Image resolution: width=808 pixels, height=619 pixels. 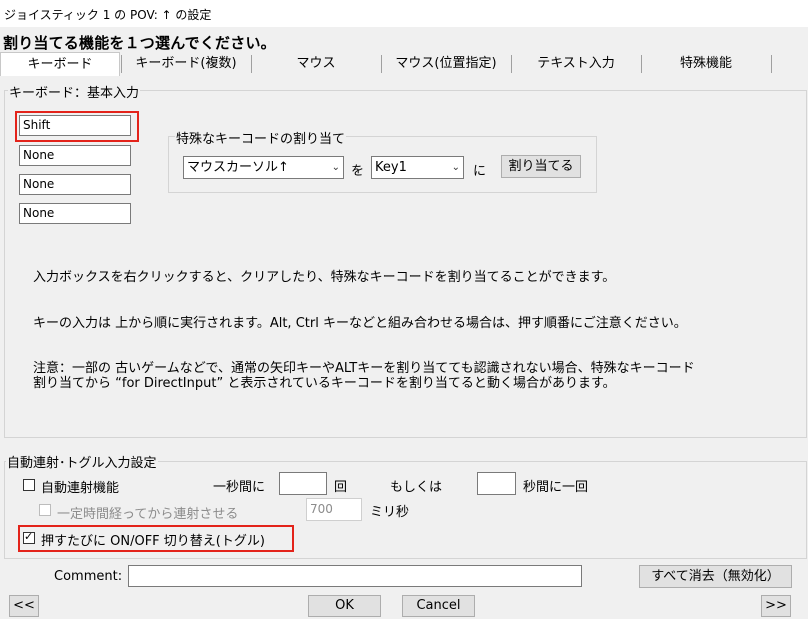 I want to click on autofire-checkbox, so click(x=29, y=485).